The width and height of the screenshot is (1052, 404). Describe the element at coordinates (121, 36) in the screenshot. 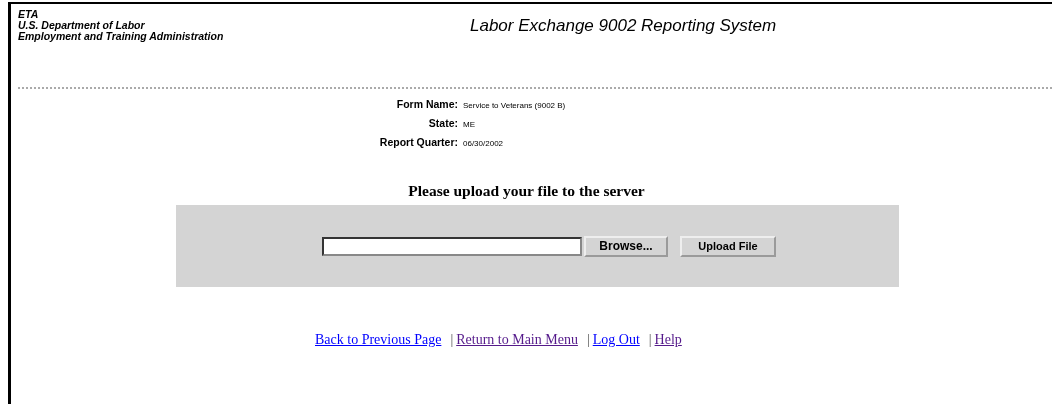

I see `agency-name: Employment and Training Administration` at that location.